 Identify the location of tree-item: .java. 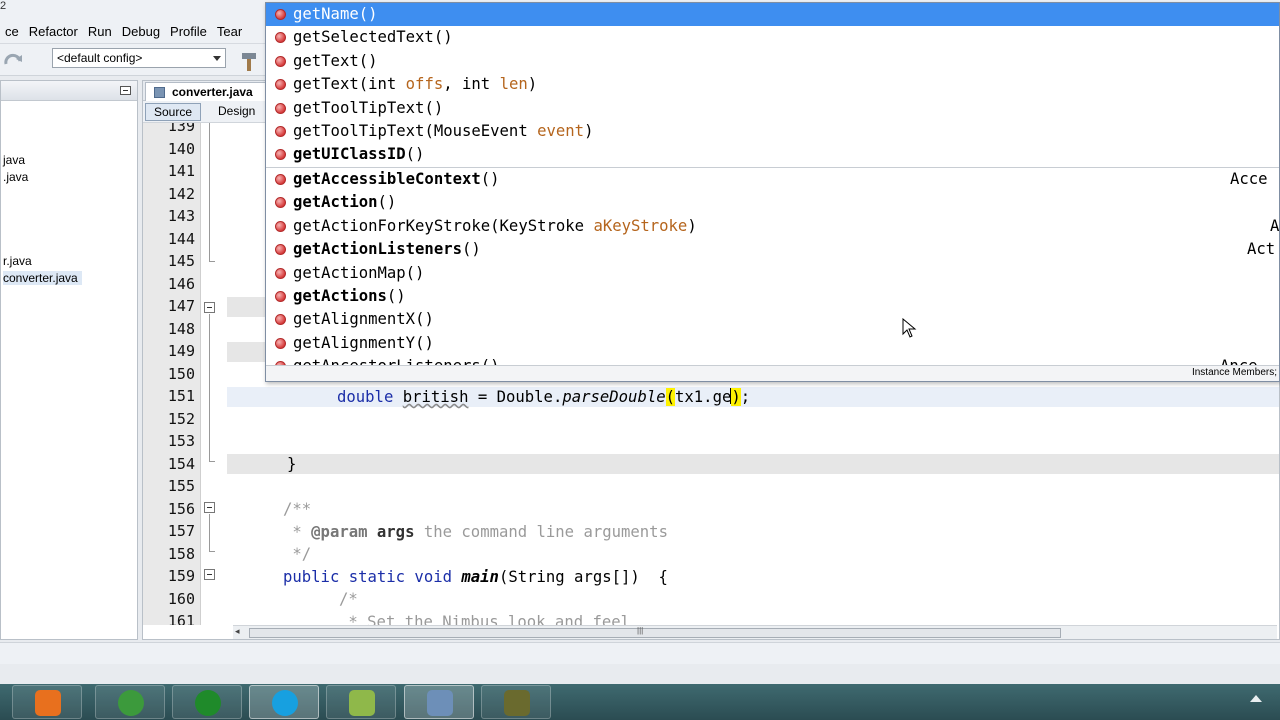
(15, 177).